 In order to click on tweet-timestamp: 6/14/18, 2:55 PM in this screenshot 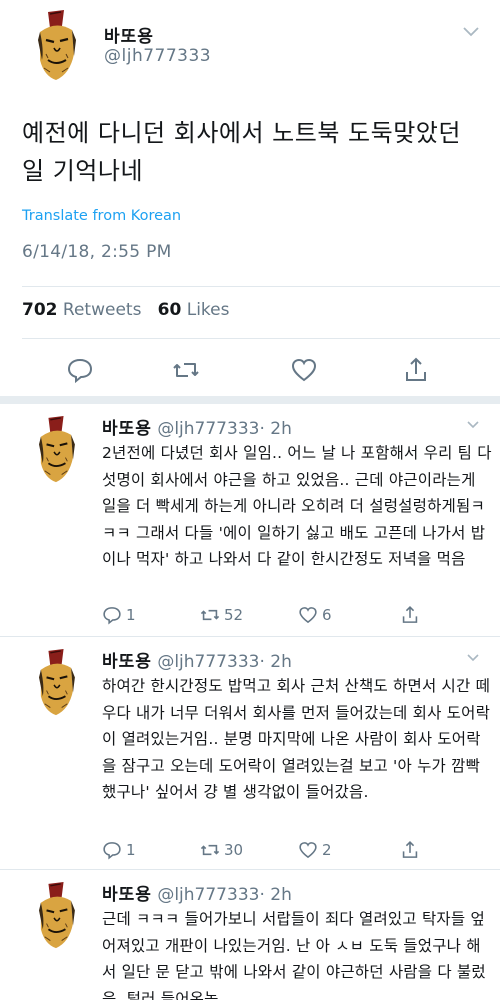, I will do `click(97, 252)`.